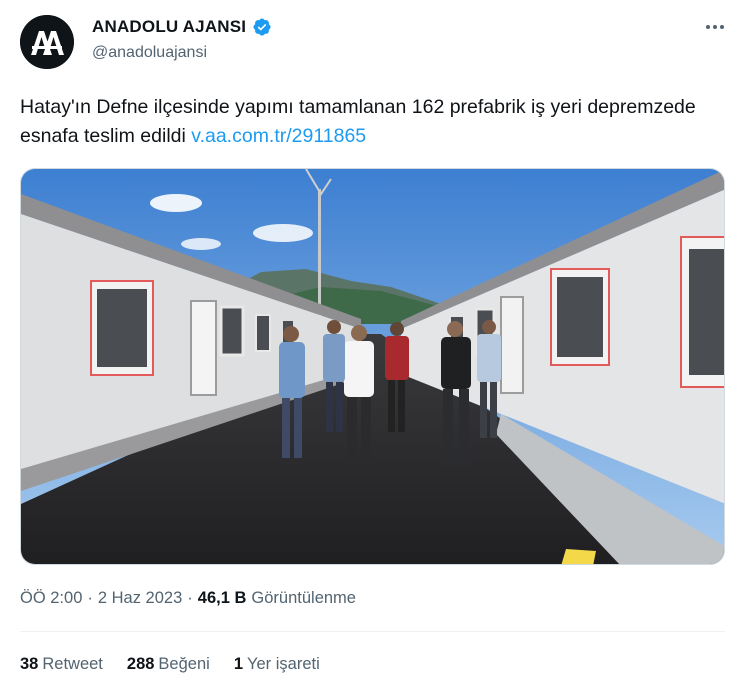 This screenshot has width=745, height=685. I want to click on likes-stat: 288 Beğeni, so click(168, 664).